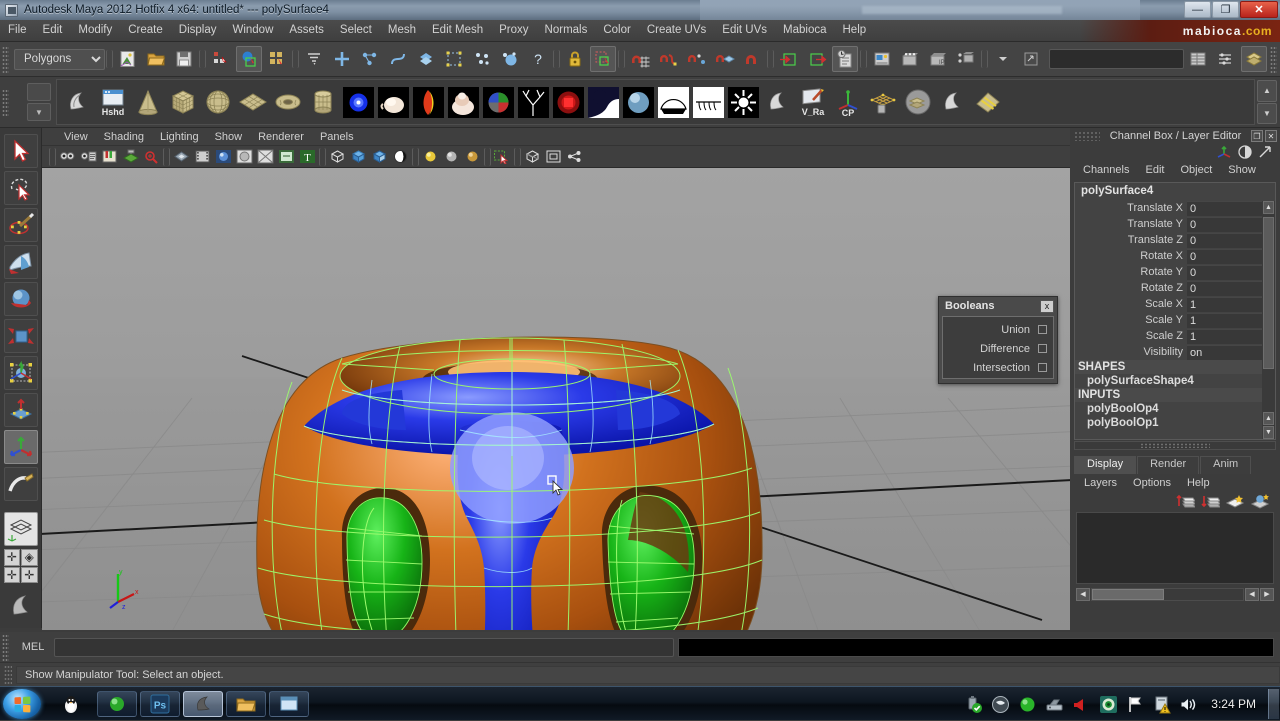  I want to click on menu-proxy: Proxy, so click(513, 30).